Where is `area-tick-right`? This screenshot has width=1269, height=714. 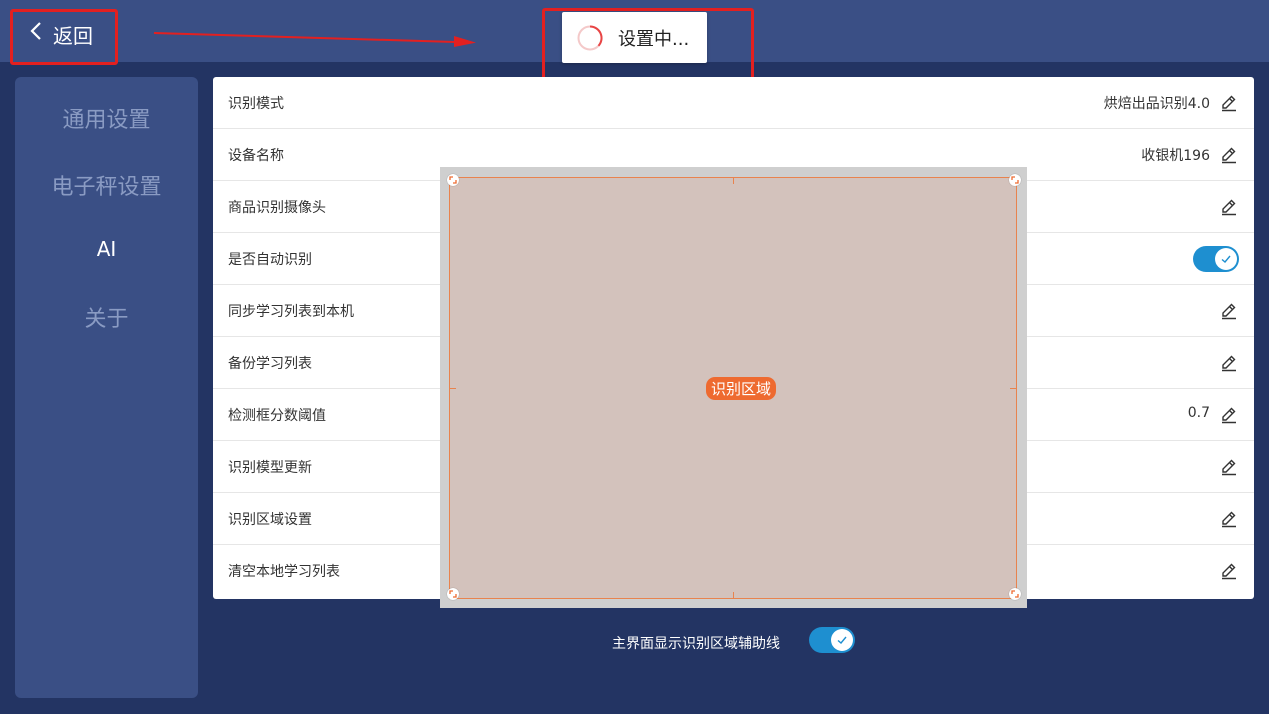
area-tick-right is located at coordinates (1013, 388).